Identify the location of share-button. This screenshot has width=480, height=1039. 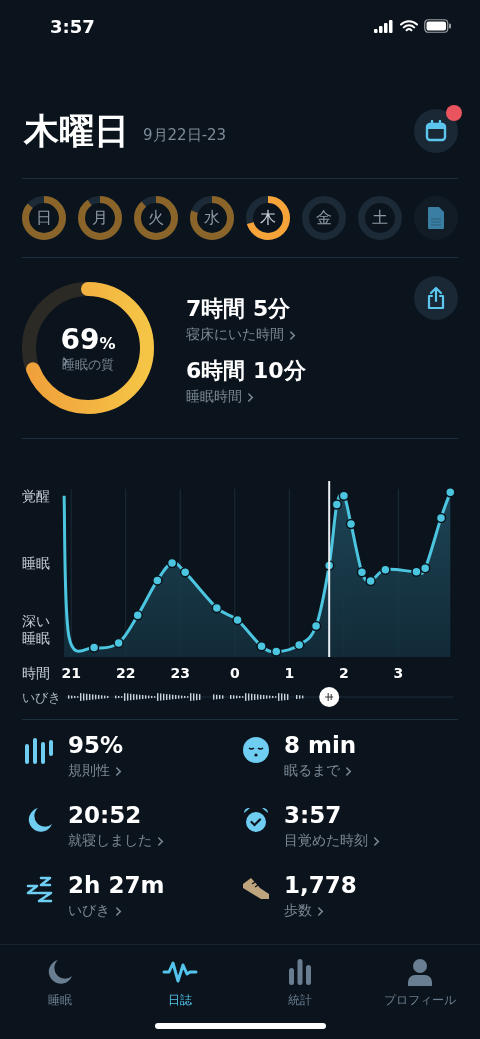
(436, 298).